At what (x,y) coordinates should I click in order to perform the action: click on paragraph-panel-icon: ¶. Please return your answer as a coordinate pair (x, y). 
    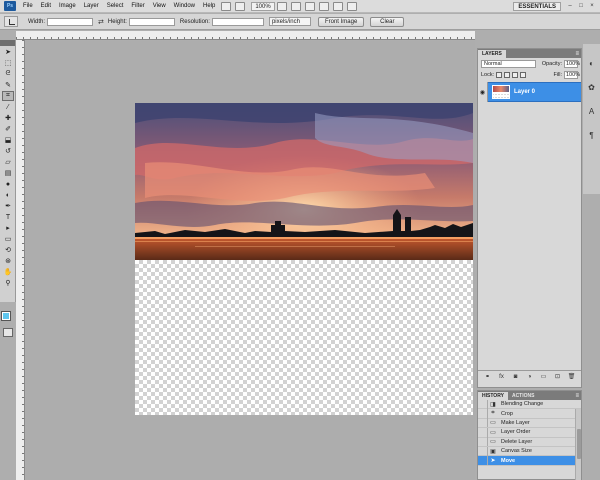
    Looking at the image, I should click on (591, 135).